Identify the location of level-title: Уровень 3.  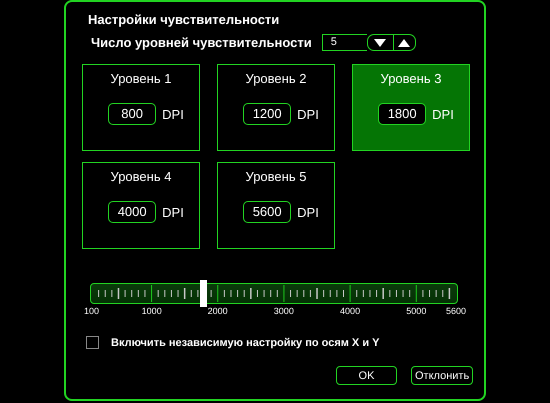
(411, 78).